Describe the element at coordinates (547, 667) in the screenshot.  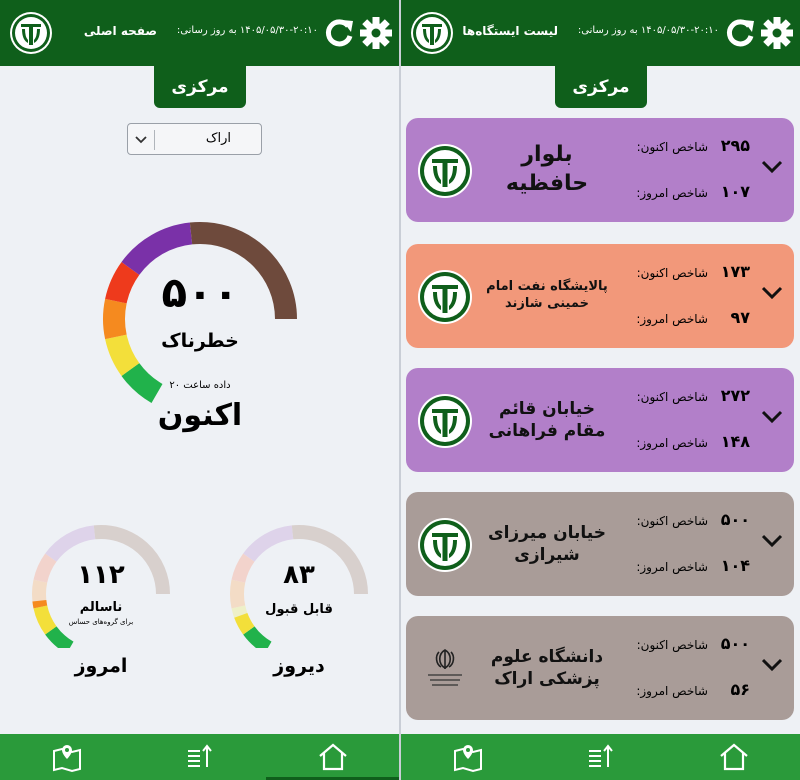
I see `station-name: دانشگاه علوم پزشکی اراک` at that location.